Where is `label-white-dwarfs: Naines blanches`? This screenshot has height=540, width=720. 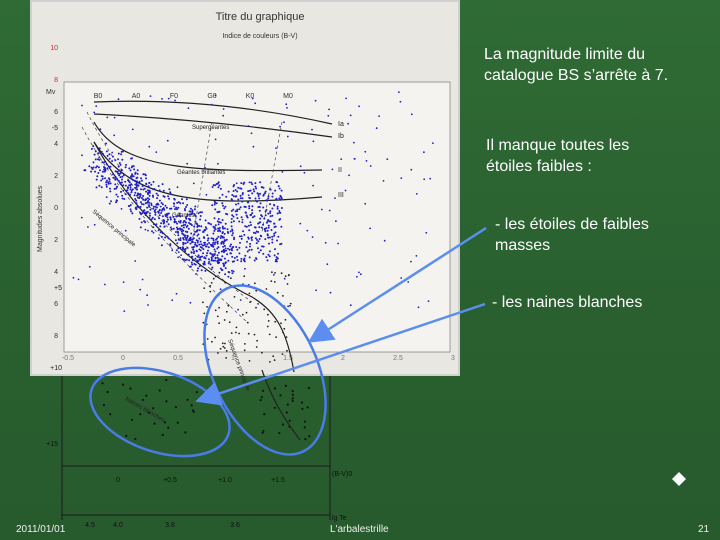
label-white-dwarfs: Naines blanches is located at coordinates (144, 410).